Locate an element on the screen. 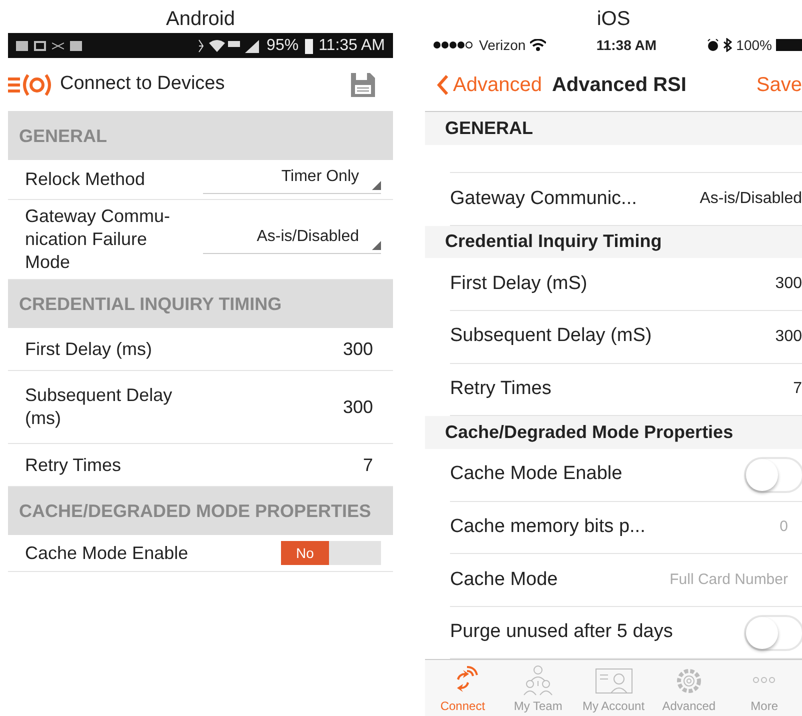 The width and height of the screenshot is (802, 716). bluetooth-icon is located at coordinates (727, 45).